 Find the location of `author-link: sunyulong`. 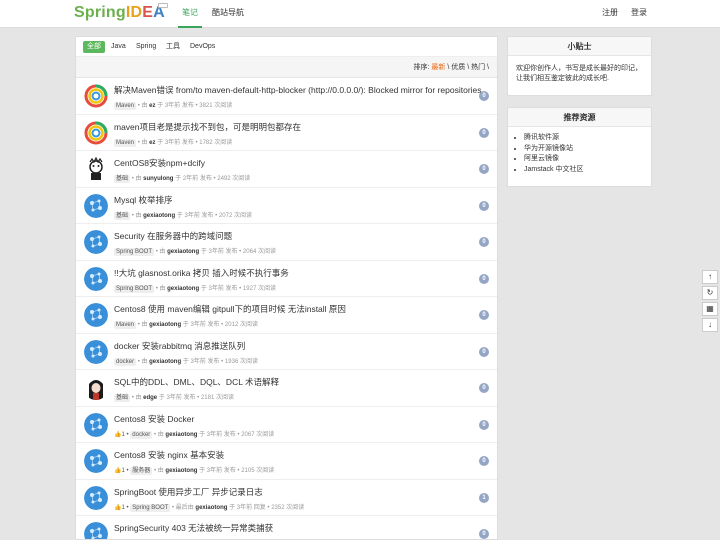

author-link: sunyulong is located at coordinates (158, 179).